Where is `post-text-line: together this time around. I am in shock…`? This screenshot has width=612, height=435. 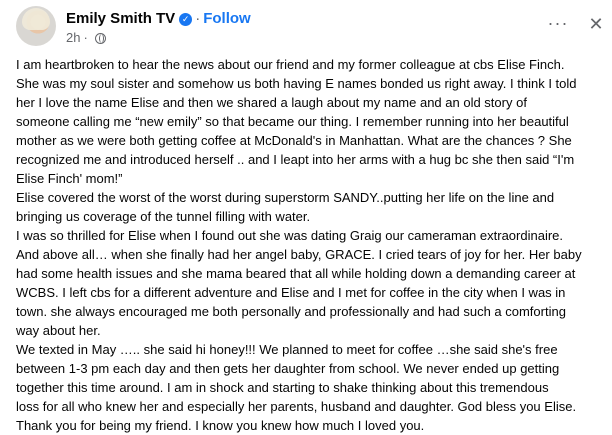 post-text-line: together this time around. I am in shock… is located at coordinates (282, 387).